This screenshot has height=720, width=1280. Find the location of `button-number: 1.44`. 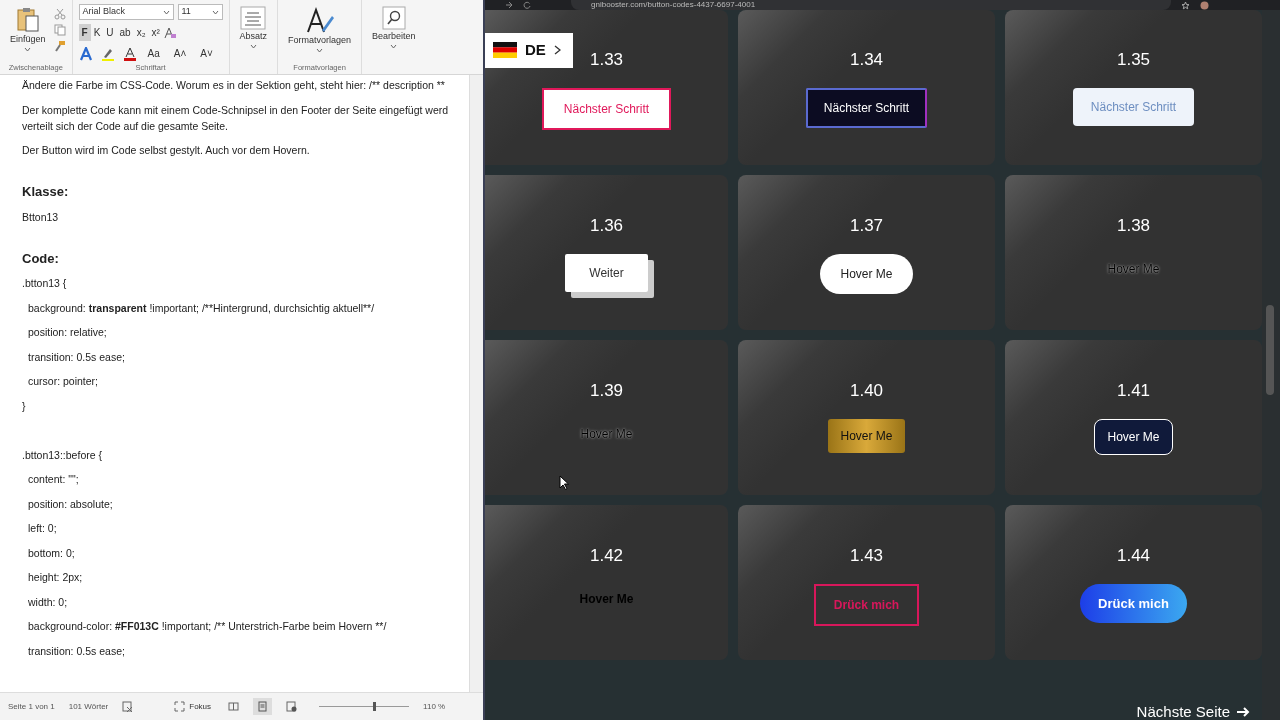

button-number: 1.44 is located at coordinates (1133, 556).